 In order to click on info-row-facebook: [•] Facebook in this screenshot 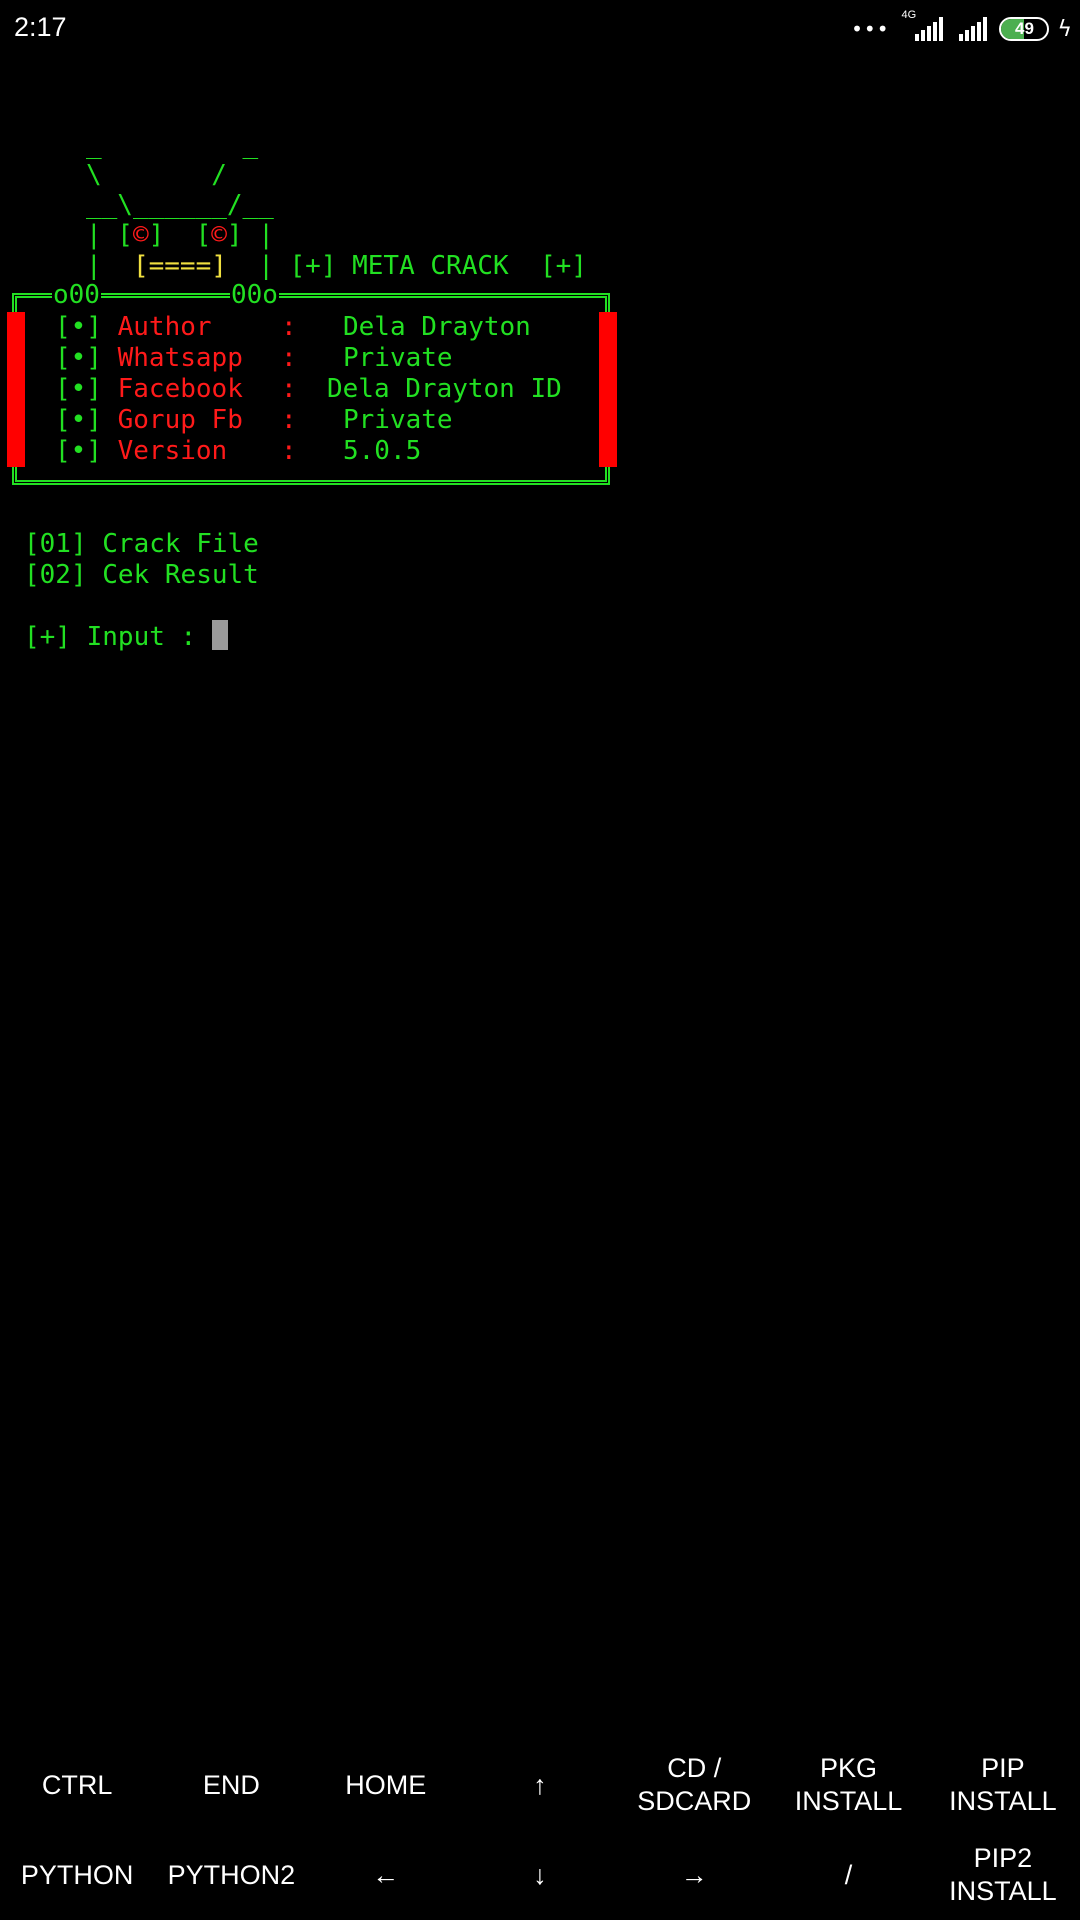, I will do `click(149, 389)`.